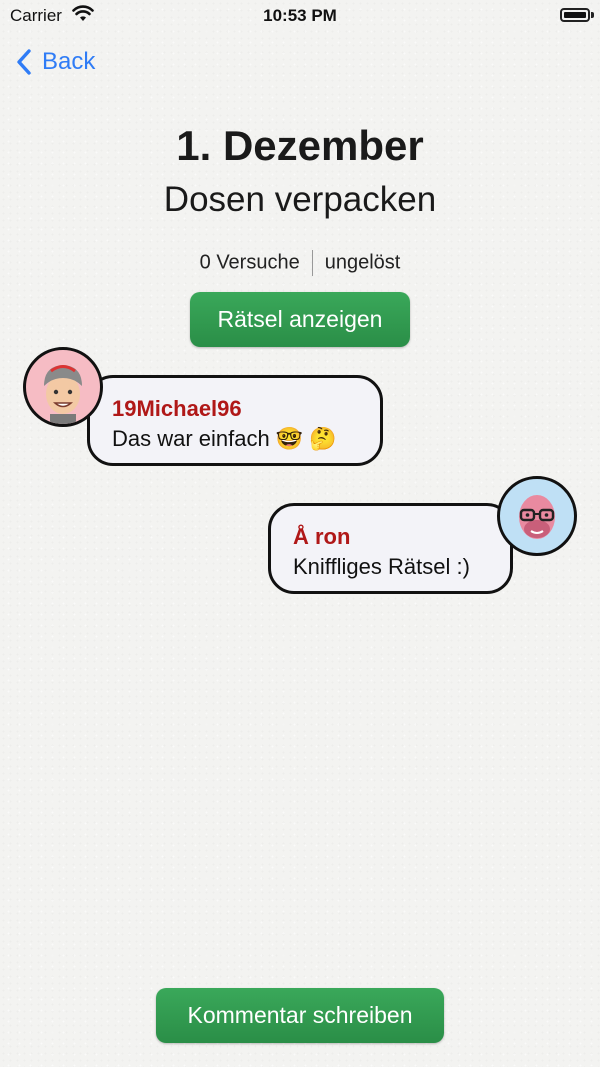  I want to click on memoji-man-cap-icon, so click(63, 394).